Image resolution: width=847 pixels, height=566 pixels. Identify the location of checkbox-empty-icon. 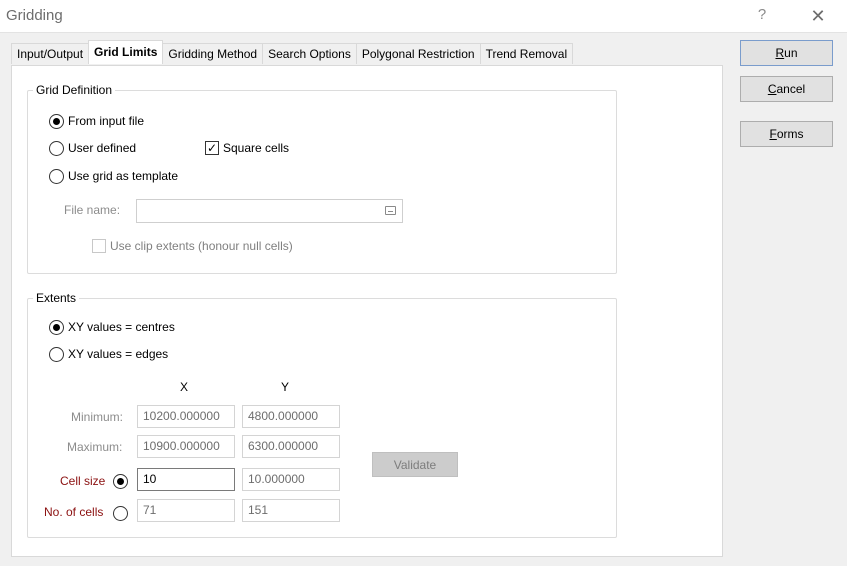
(99, 246).